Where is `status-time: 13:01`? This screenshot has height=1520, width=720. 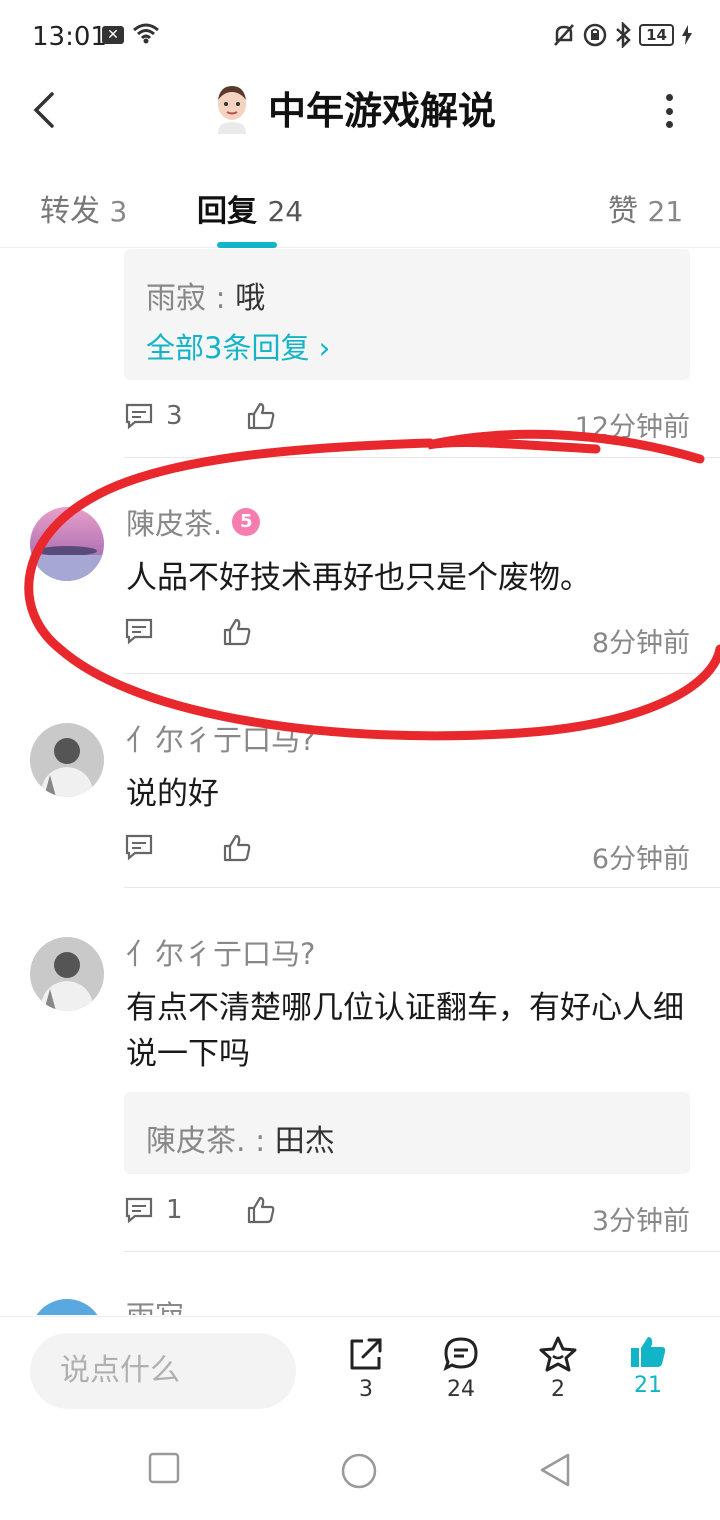
status-time: 13:01 is located at coordinates (69, 37).